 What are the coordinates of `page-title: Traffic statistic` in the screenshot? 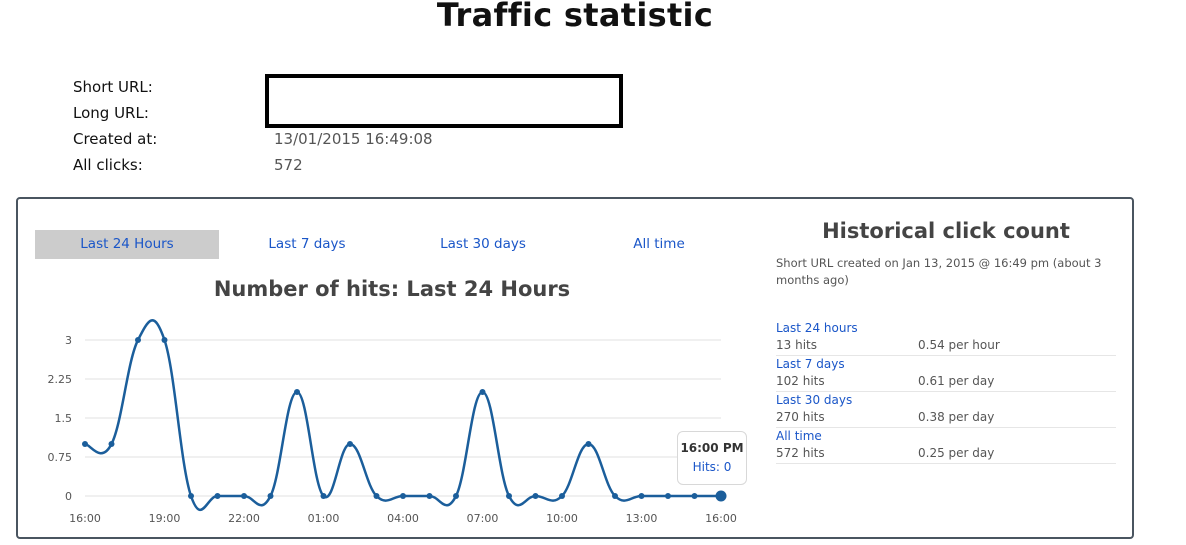 It's located at (575, 17).